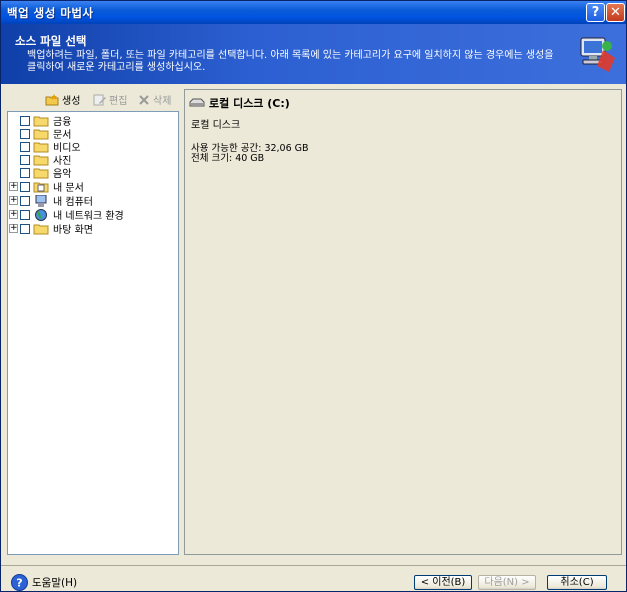 The image size is (627, 592). What do you see at coordinates (197, 102) in the screenshot?
I see `disk-drive-icon` at bounding box center [197, 102].